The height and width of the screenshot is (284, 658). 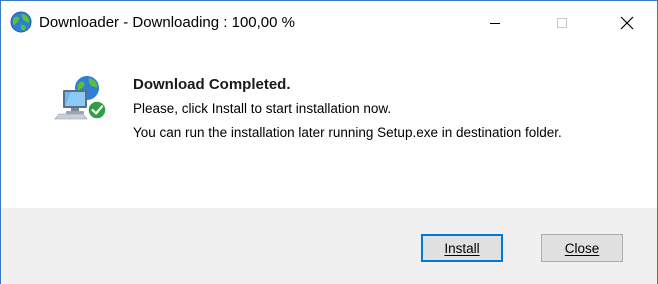 I want to click on maximize-button, so click(x=562, y=23).